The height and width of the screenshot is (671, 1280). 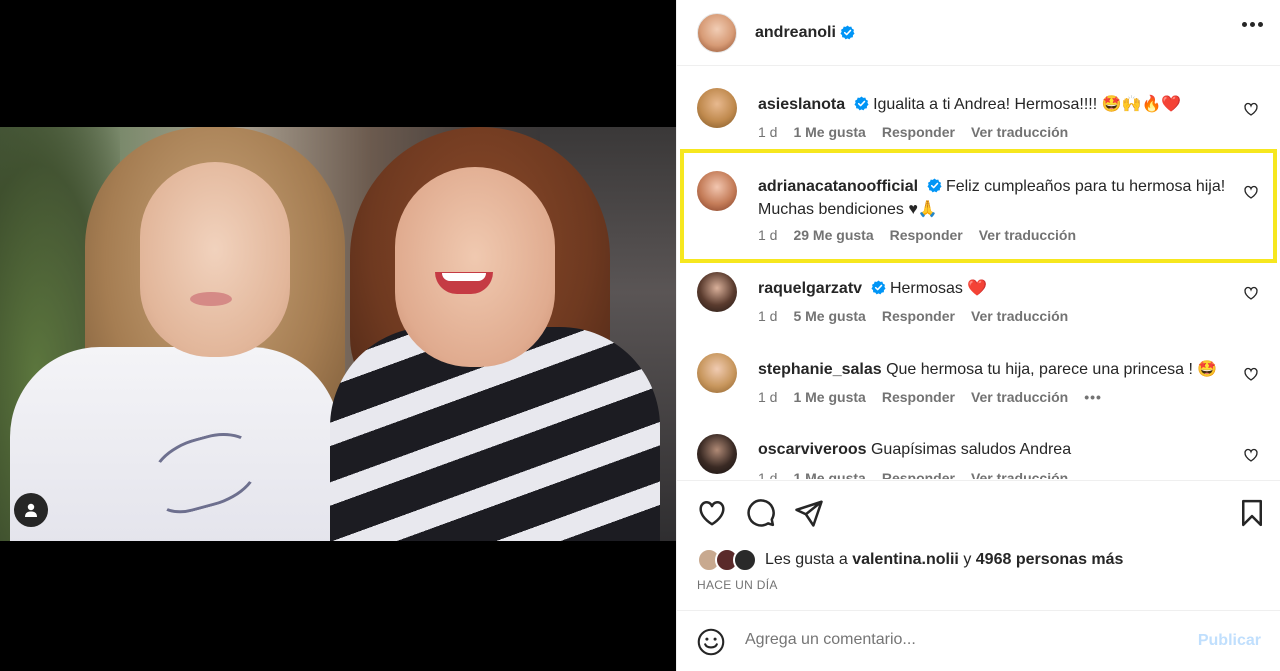 I want to click on save-bookmark-icon, so click(x=1252, y=513).